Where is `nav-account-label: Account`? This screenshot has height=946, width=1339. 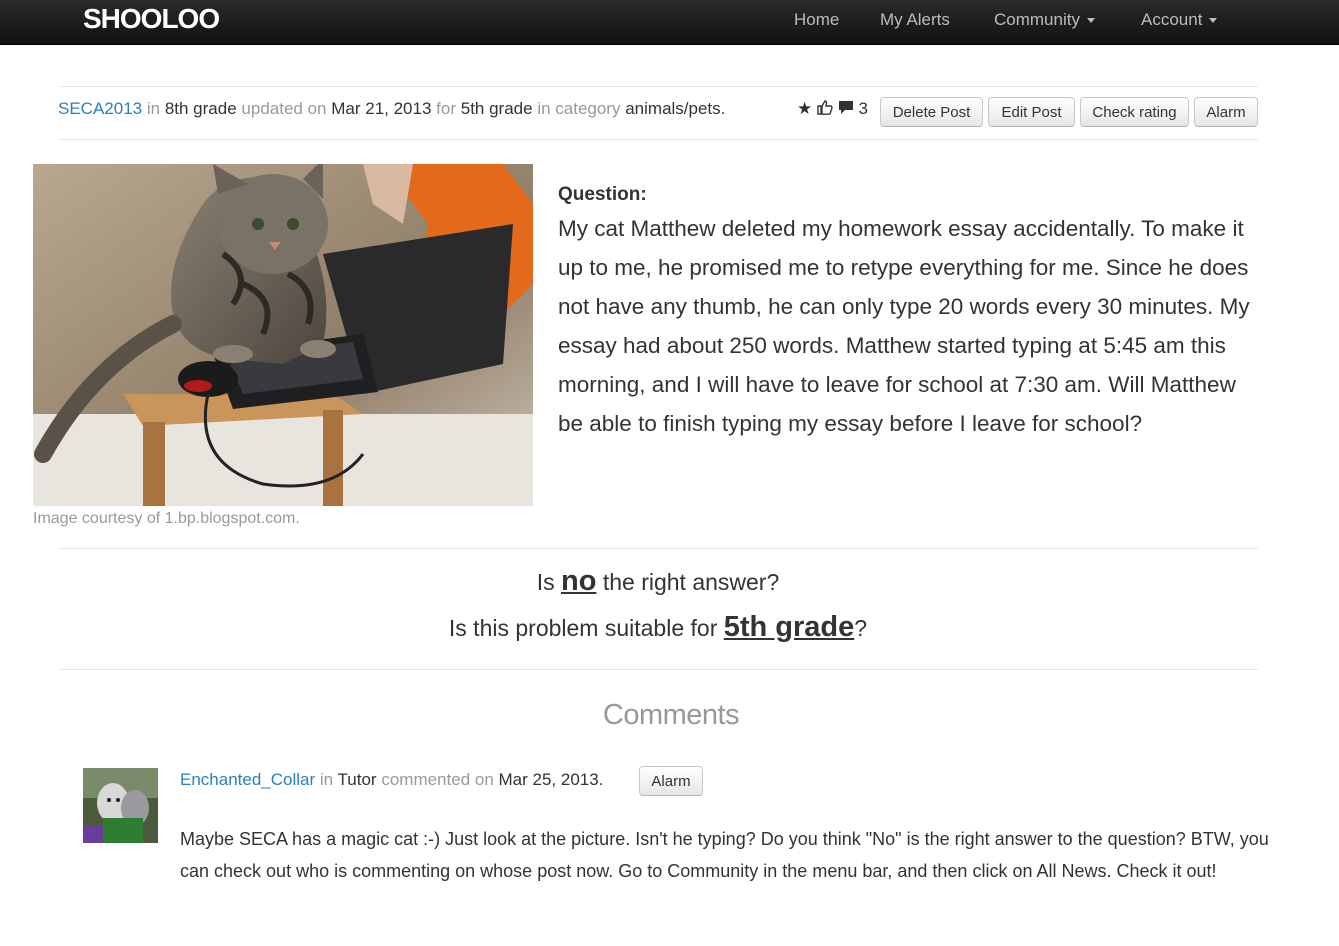
nav-account-label: Account is located at coordinates (1172, 19).